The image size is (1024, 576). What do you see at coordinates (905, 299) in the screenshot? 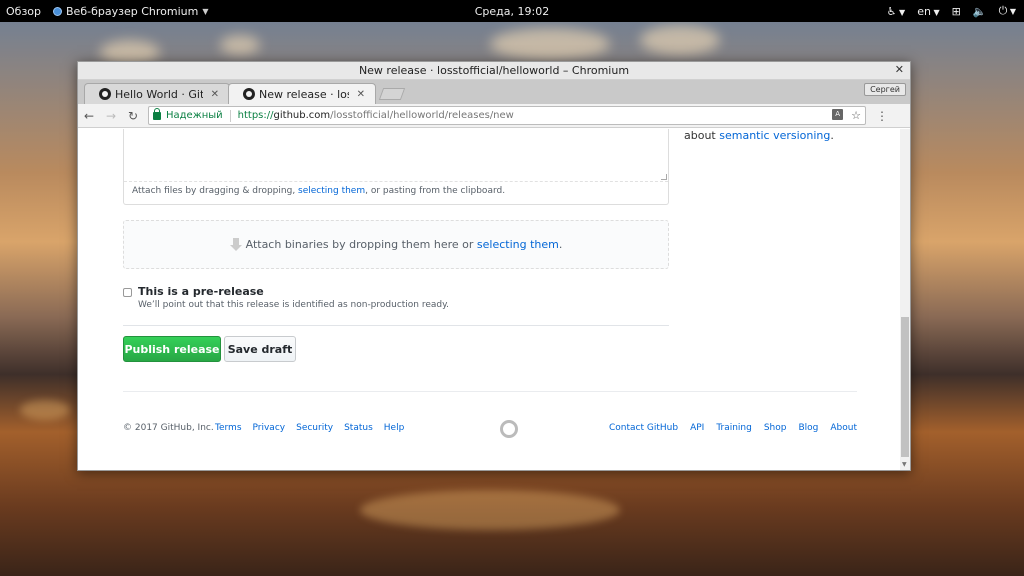
I see `vertical-scrollbar: ▼` at bounding box center [905, 299].